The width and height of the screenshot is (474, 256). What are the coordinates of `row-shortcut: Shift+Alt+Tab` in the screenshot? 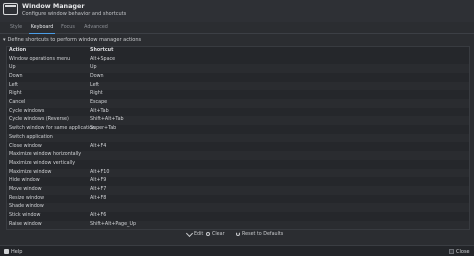 It's located at (107, 120).